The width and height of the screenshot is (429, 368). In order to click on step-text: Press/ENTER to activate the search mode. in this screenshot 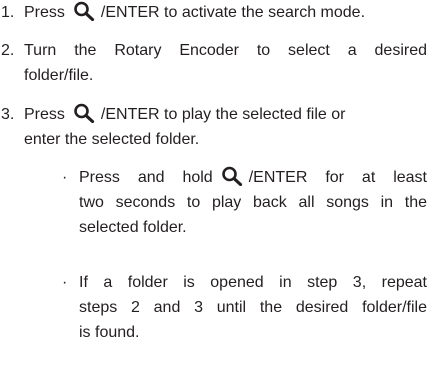, I will do `click(225, 12)`.